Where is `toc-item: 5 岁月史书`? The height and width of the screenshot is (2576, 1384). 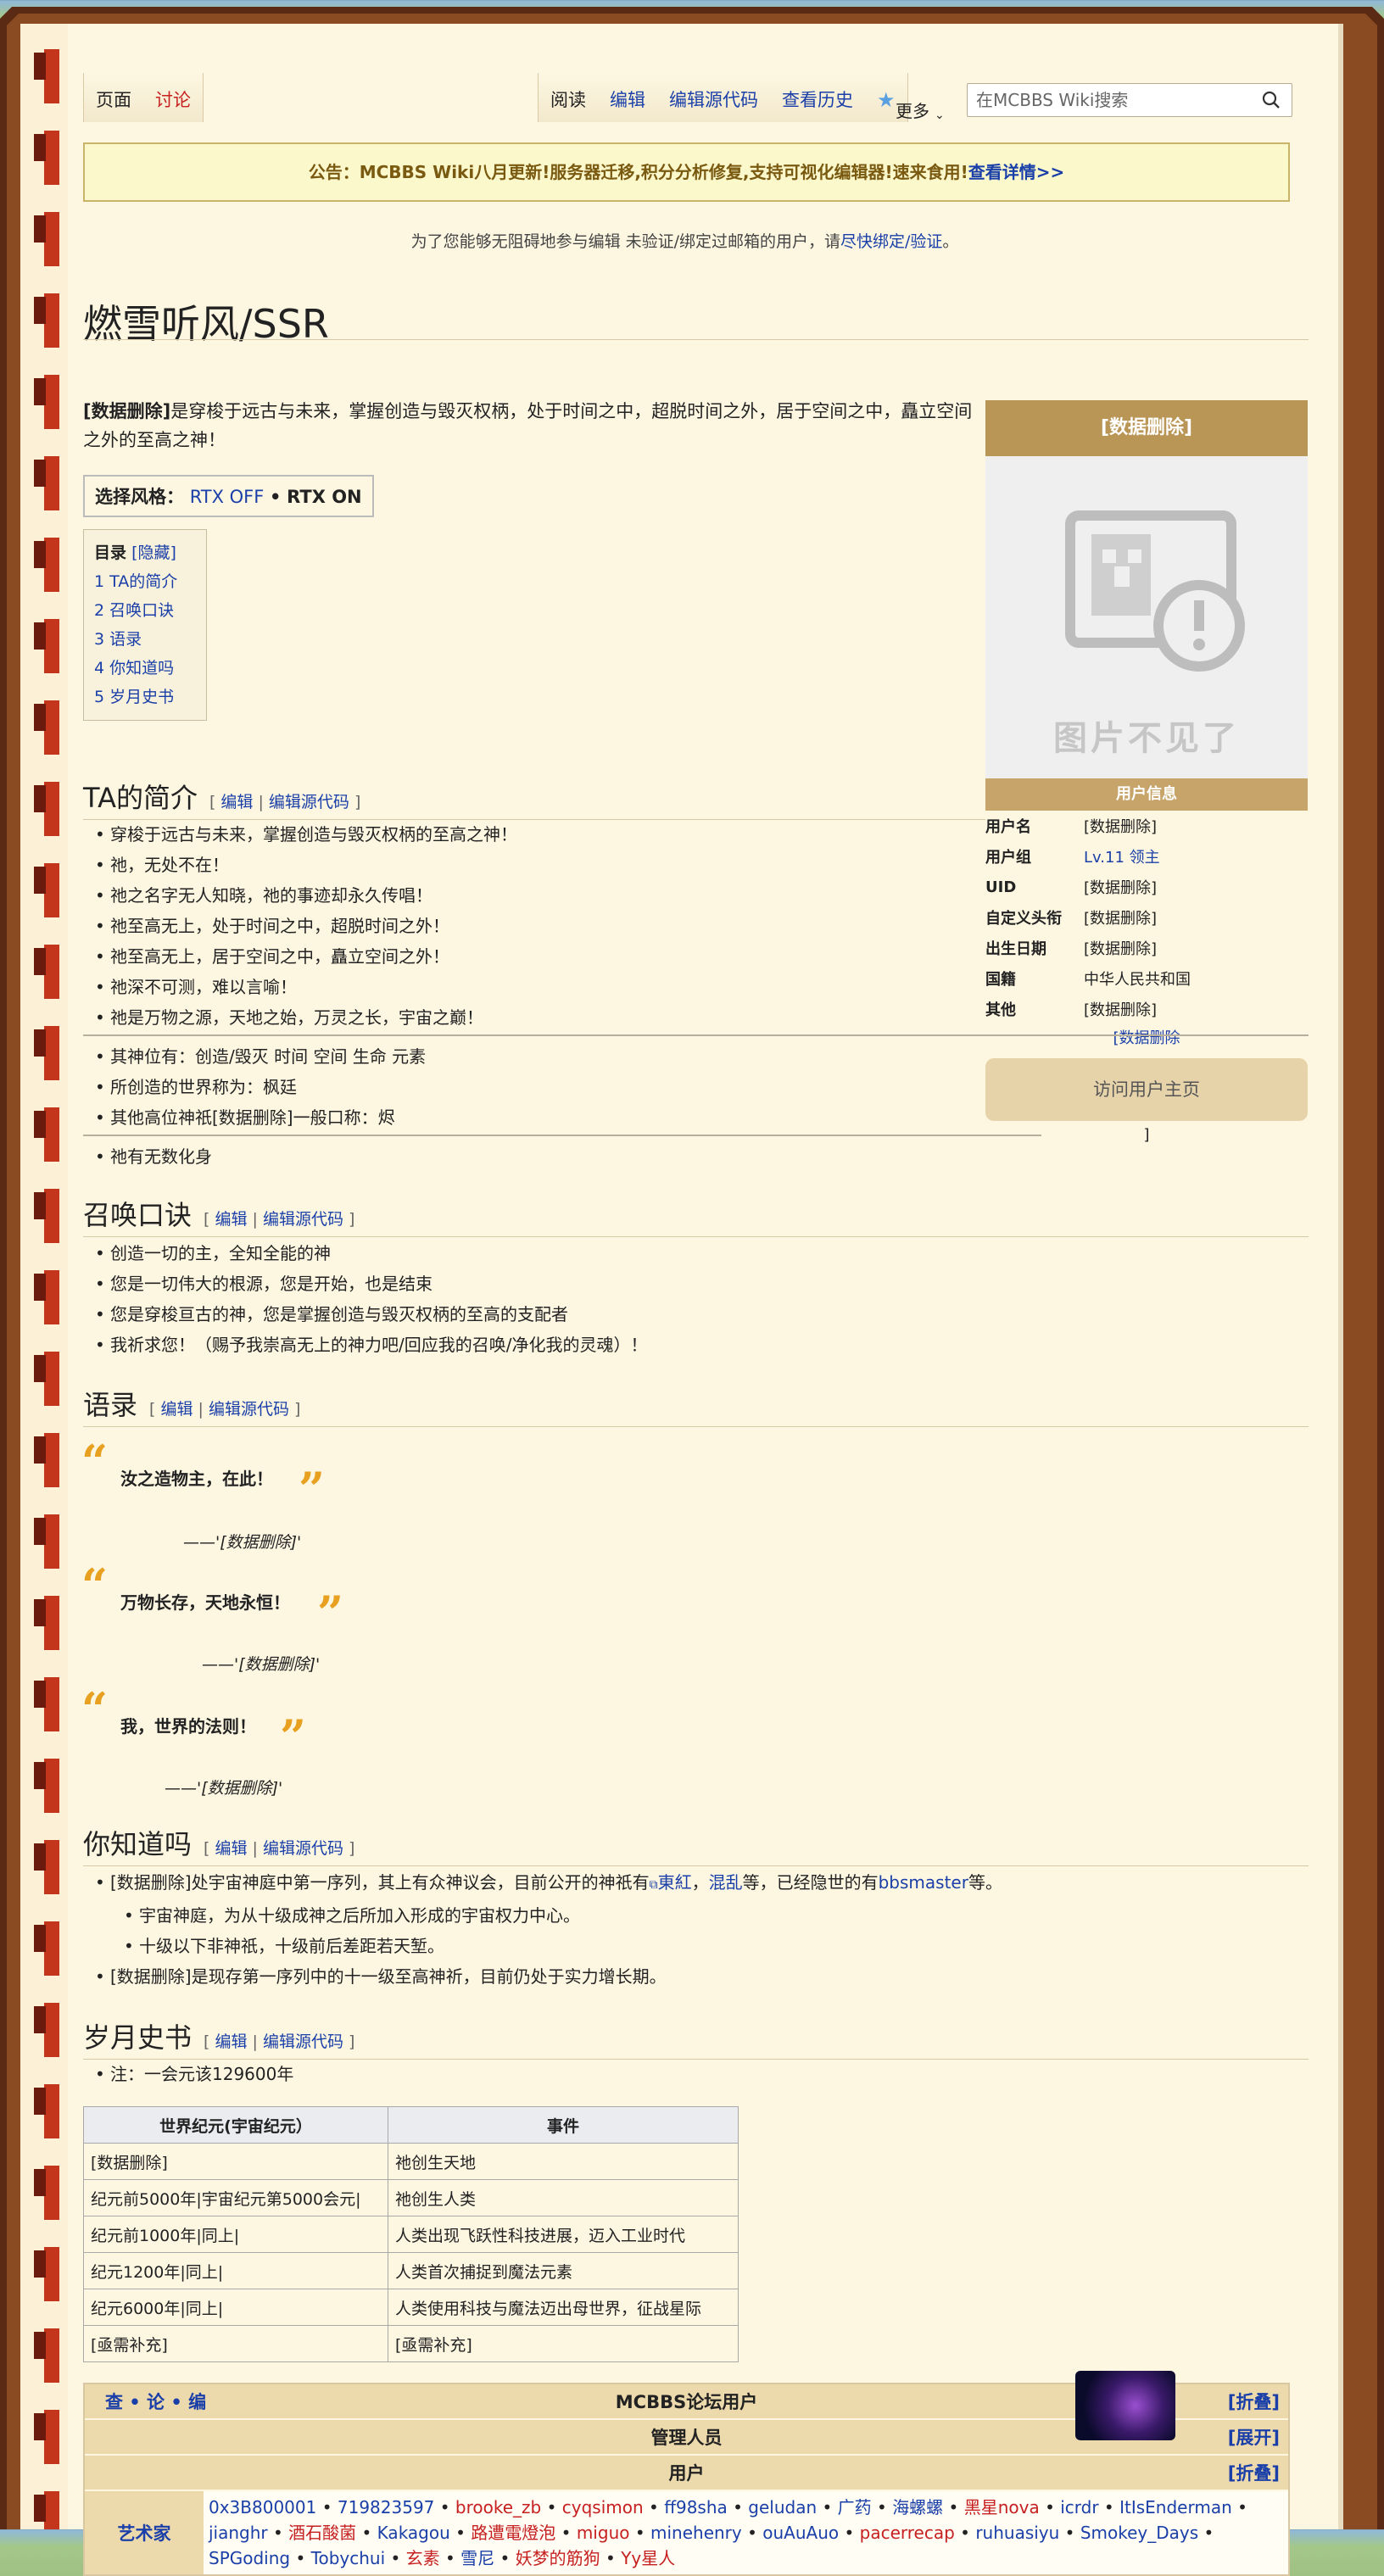
toc-item: 5 岁月史书 is located at coordinates (134, 697).